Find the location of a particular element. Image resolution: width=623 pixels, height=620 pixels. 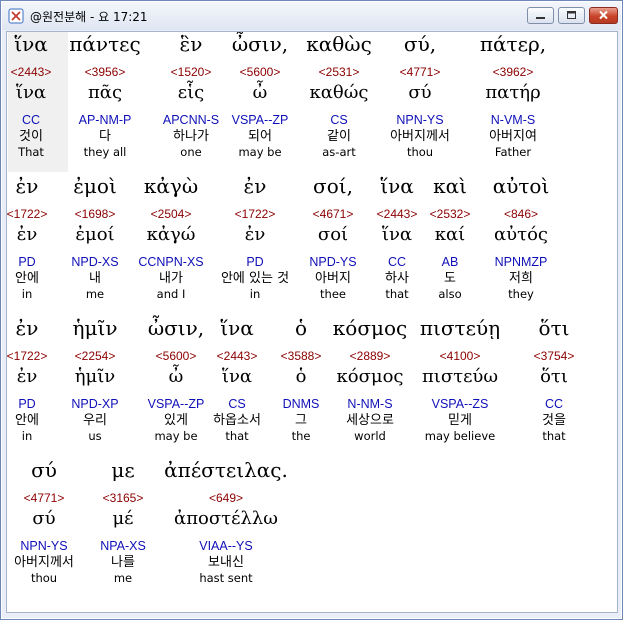

english-gloss: hast sent is located at coordinates (226, 578).